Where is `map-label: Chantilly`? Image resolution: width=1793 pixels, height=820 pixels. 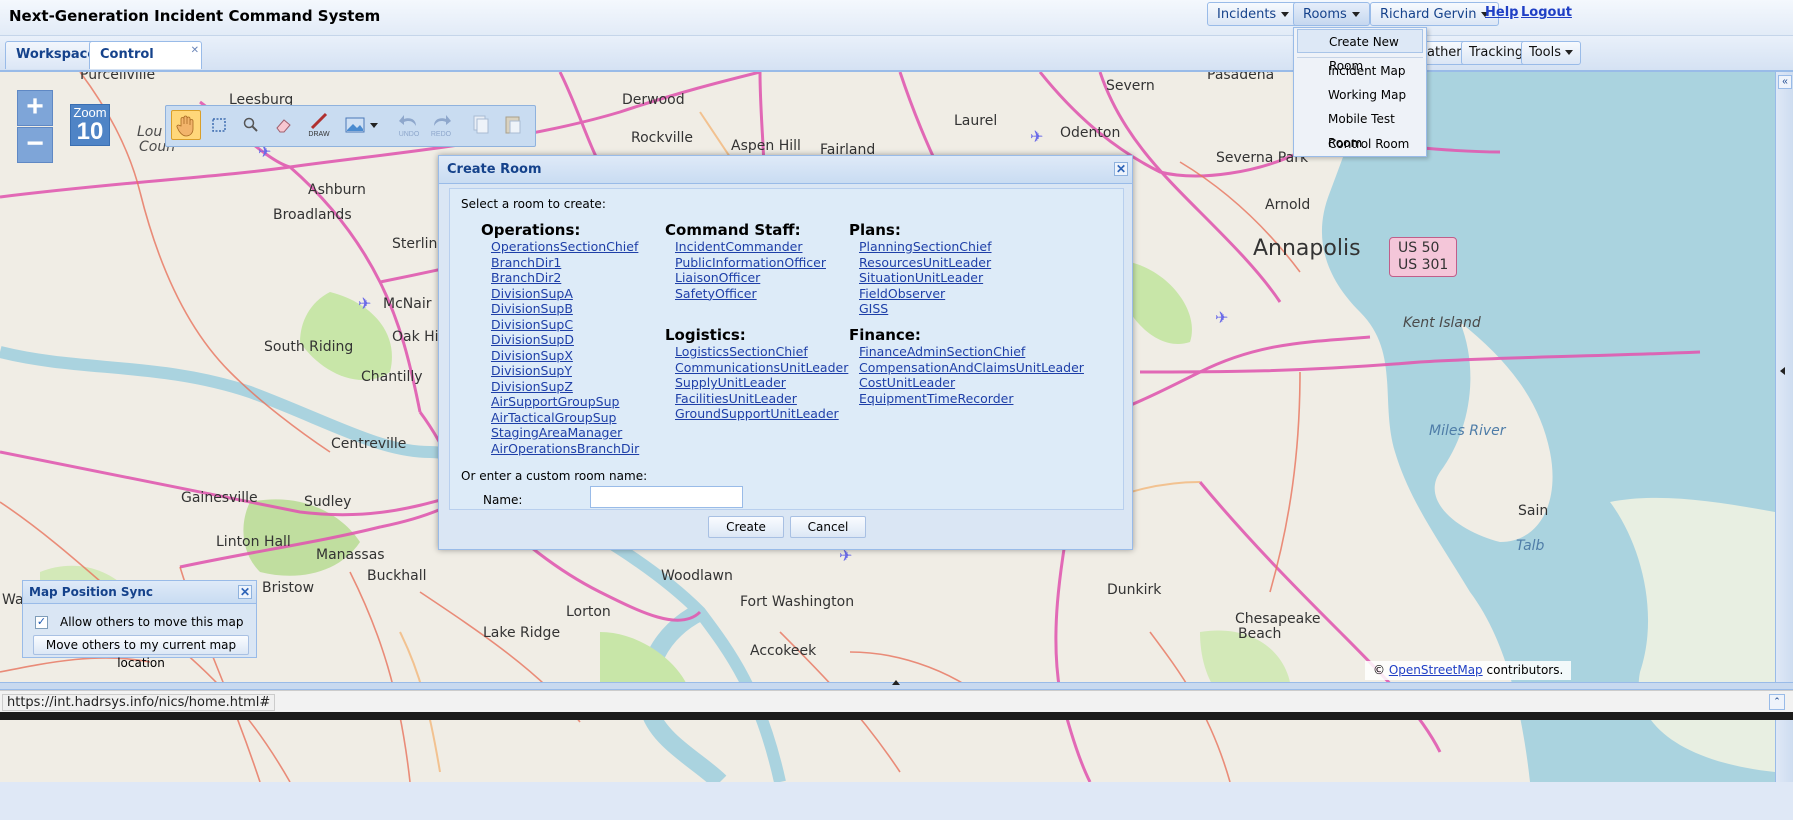
map-label: Chantilly is located at coordinates (392, 377).